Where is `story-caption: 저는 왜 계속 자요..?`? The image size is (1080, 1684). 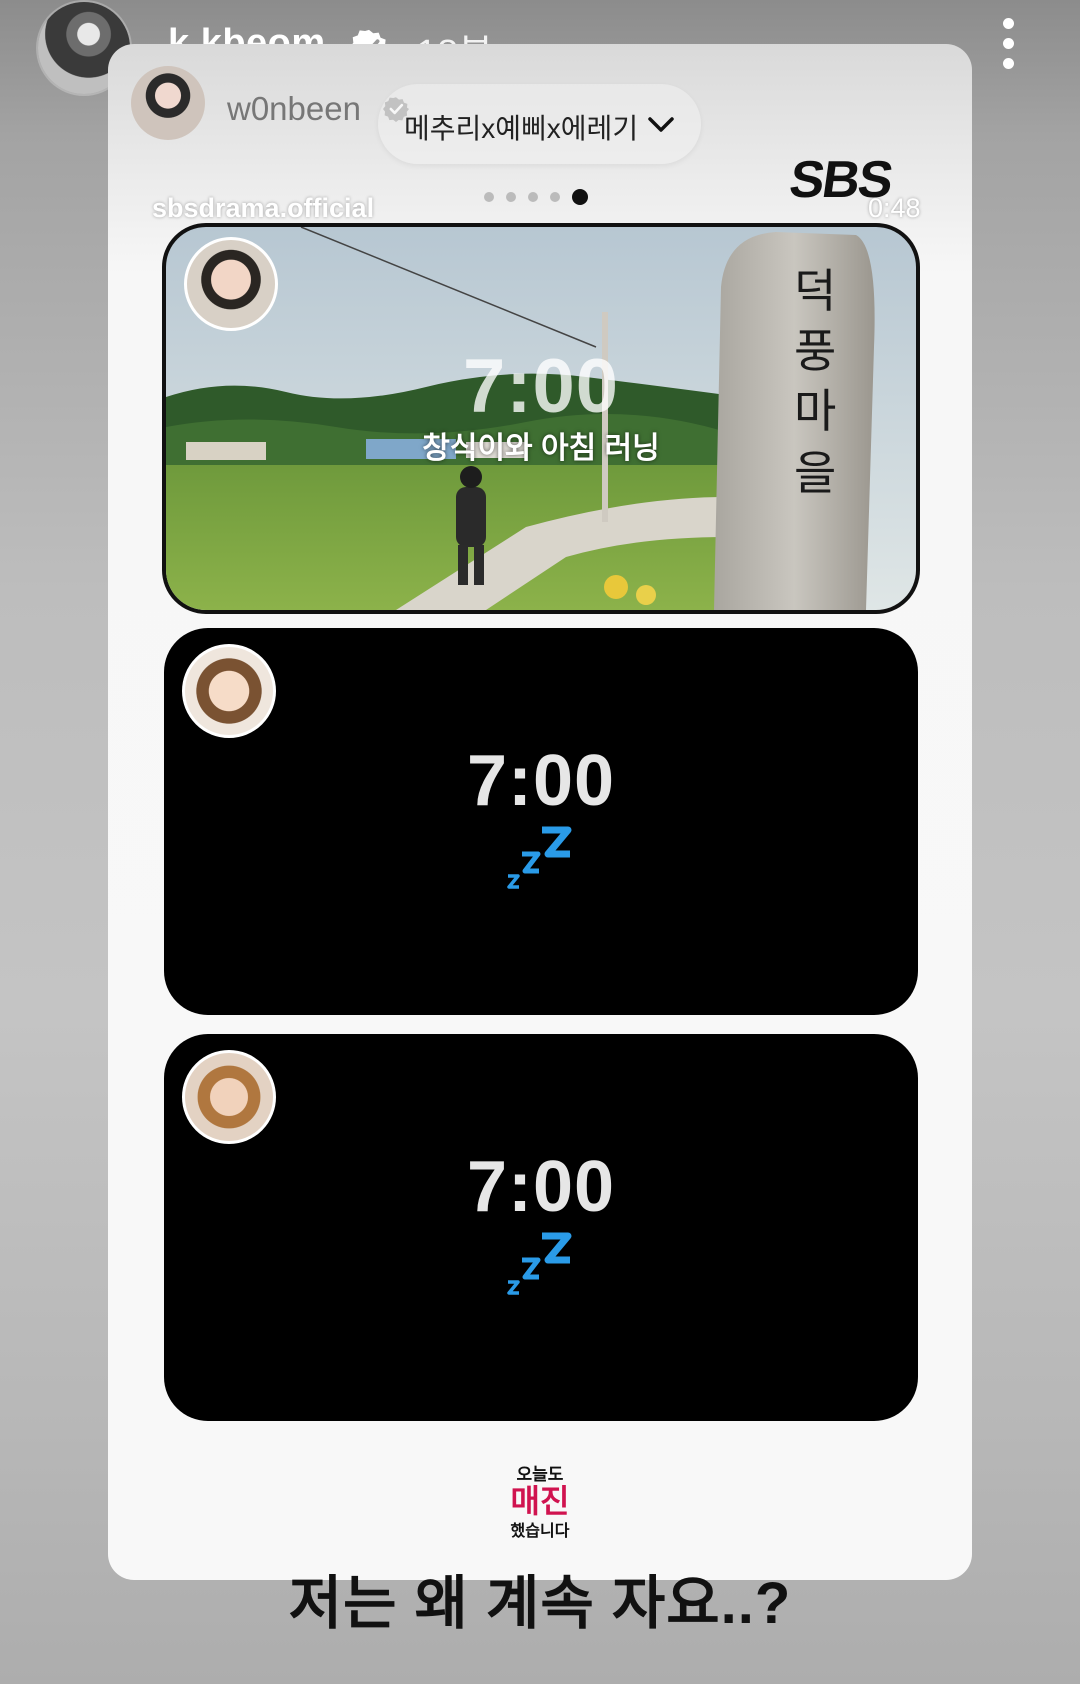
story-caption: 저는 왜 계속 자요..? is located at coordinates (540, 1603).